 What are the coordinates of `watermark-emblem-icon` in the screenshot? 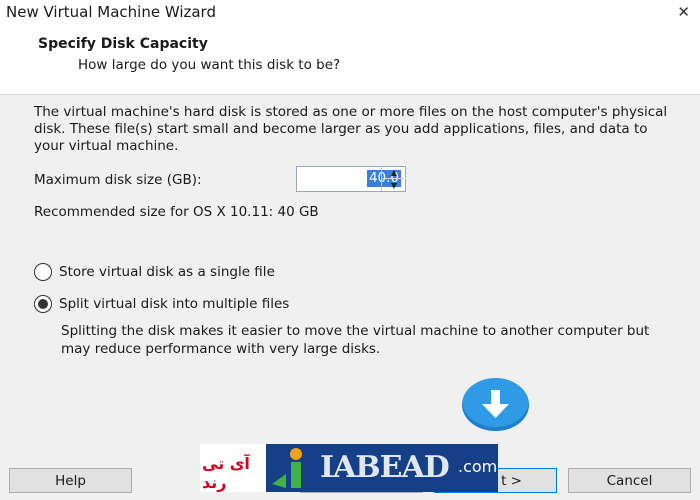 It's located at (287, 468).